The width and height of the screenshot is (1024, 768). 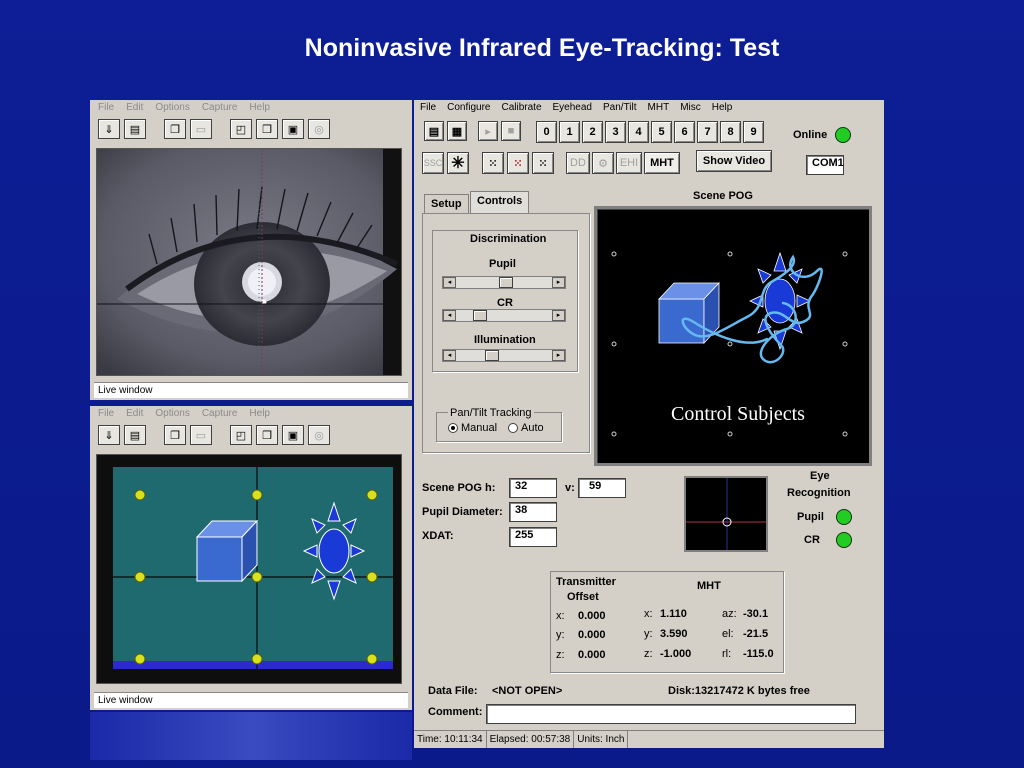 I want to click on pupil-recognition-indicator, so click(x=844, y=517).